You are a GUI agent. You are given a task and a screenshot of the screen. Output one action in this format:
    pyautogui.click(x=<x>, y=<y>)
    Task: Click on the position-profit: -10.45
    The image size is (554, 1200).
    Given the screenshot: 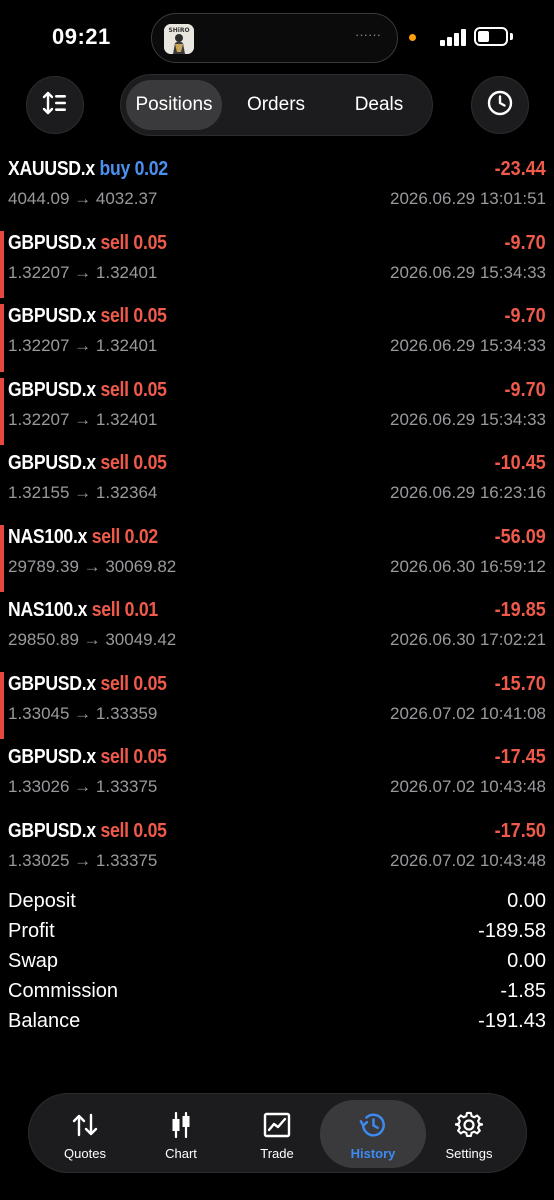 What is the action you would take?
    pyautogui.click(x=520, y=463)
    